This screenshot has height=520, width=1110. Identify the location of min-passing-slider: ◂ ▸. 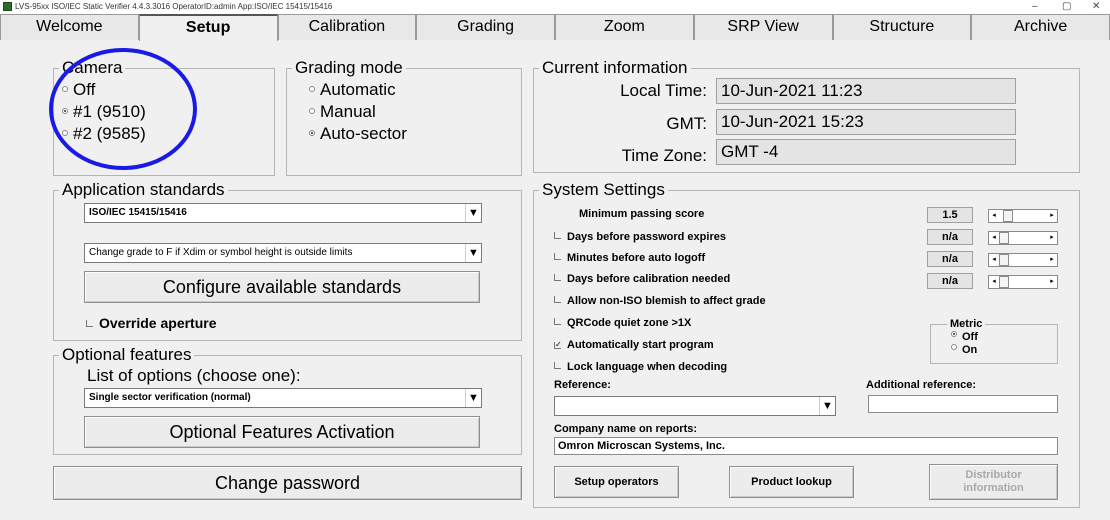
(1023, 216).